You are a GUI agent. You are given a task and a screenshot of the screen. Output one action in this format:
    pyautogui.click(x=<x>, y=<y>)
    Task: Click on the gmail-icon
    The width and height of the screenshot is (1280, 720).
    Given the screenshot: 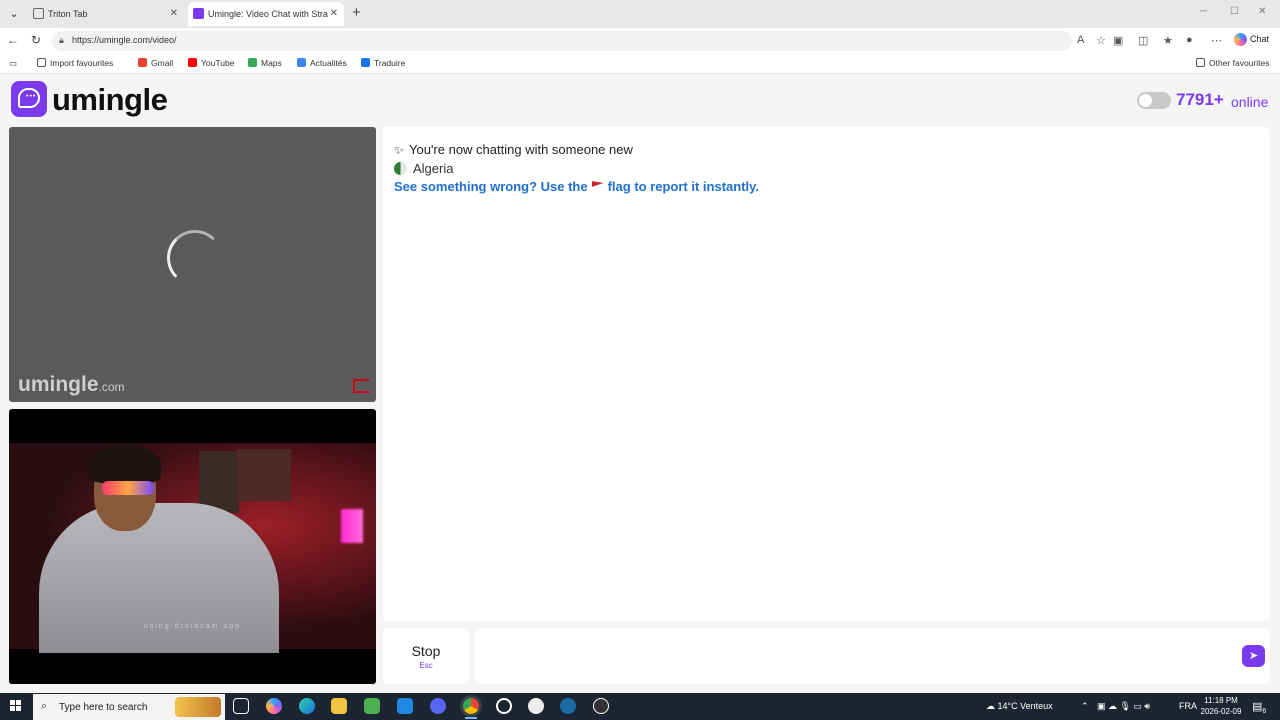 What is the action you would take?
    pyautogui.click(x=142, y=62)
    